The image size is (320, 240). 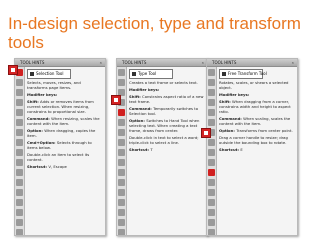 I want to click on tool-name-box: Free Transform Tool, so click(x=243, y=74).